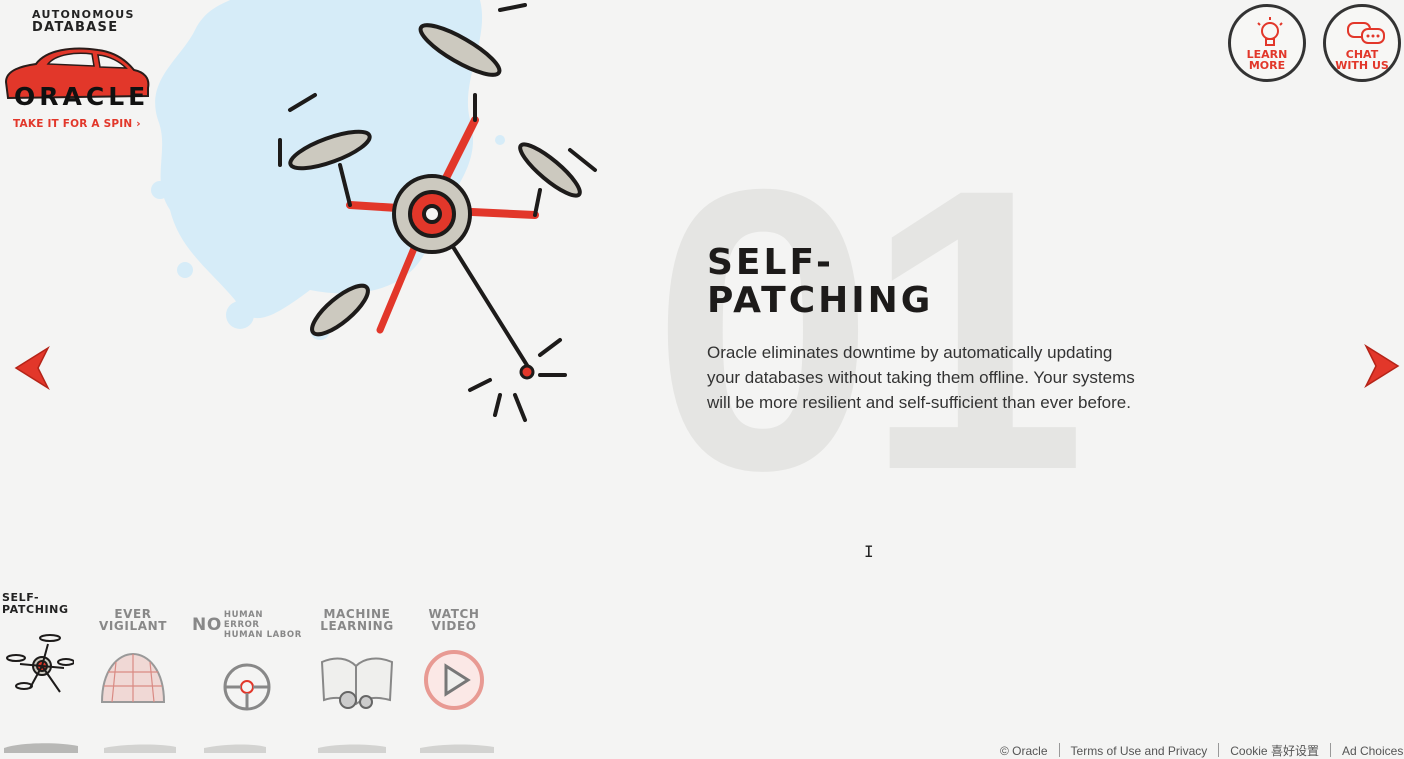  I want to click on previous-arrow-icon, so click(32, 368).